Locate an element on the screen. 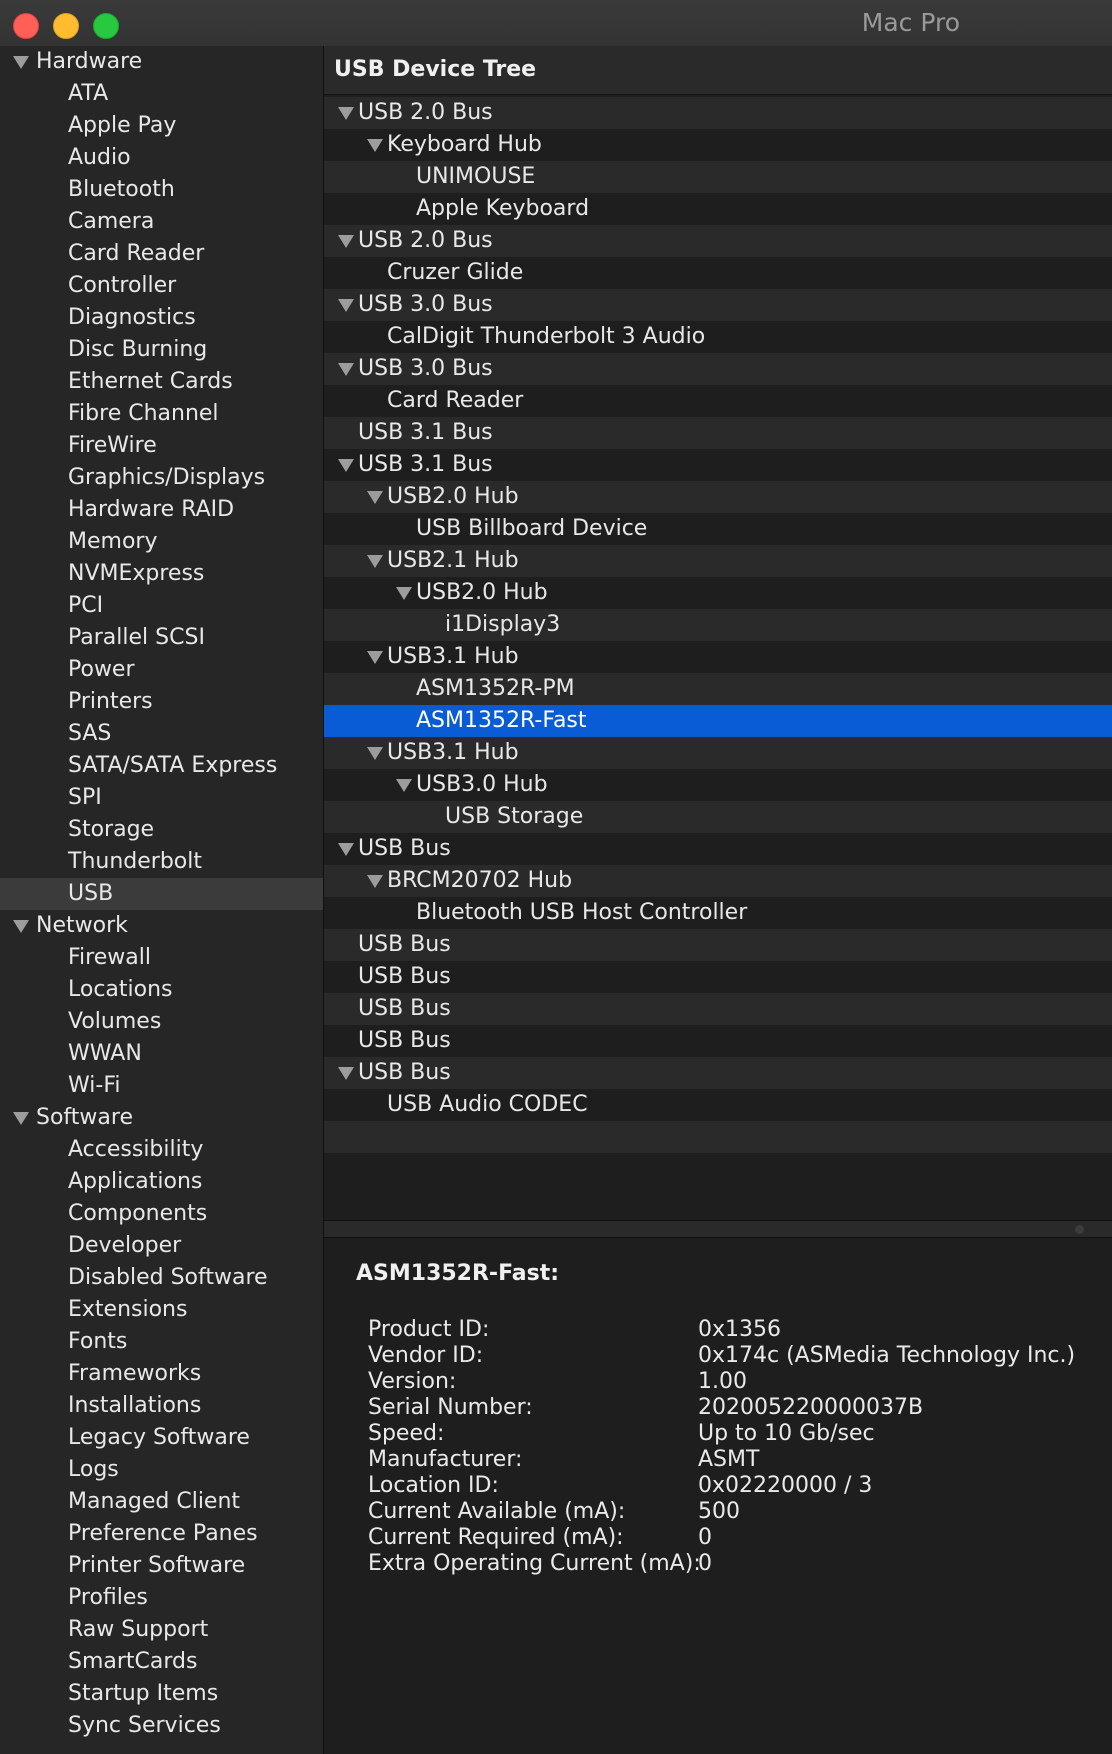  sidebar-category-hardware: Hardware is located at coordinates (161, 62).